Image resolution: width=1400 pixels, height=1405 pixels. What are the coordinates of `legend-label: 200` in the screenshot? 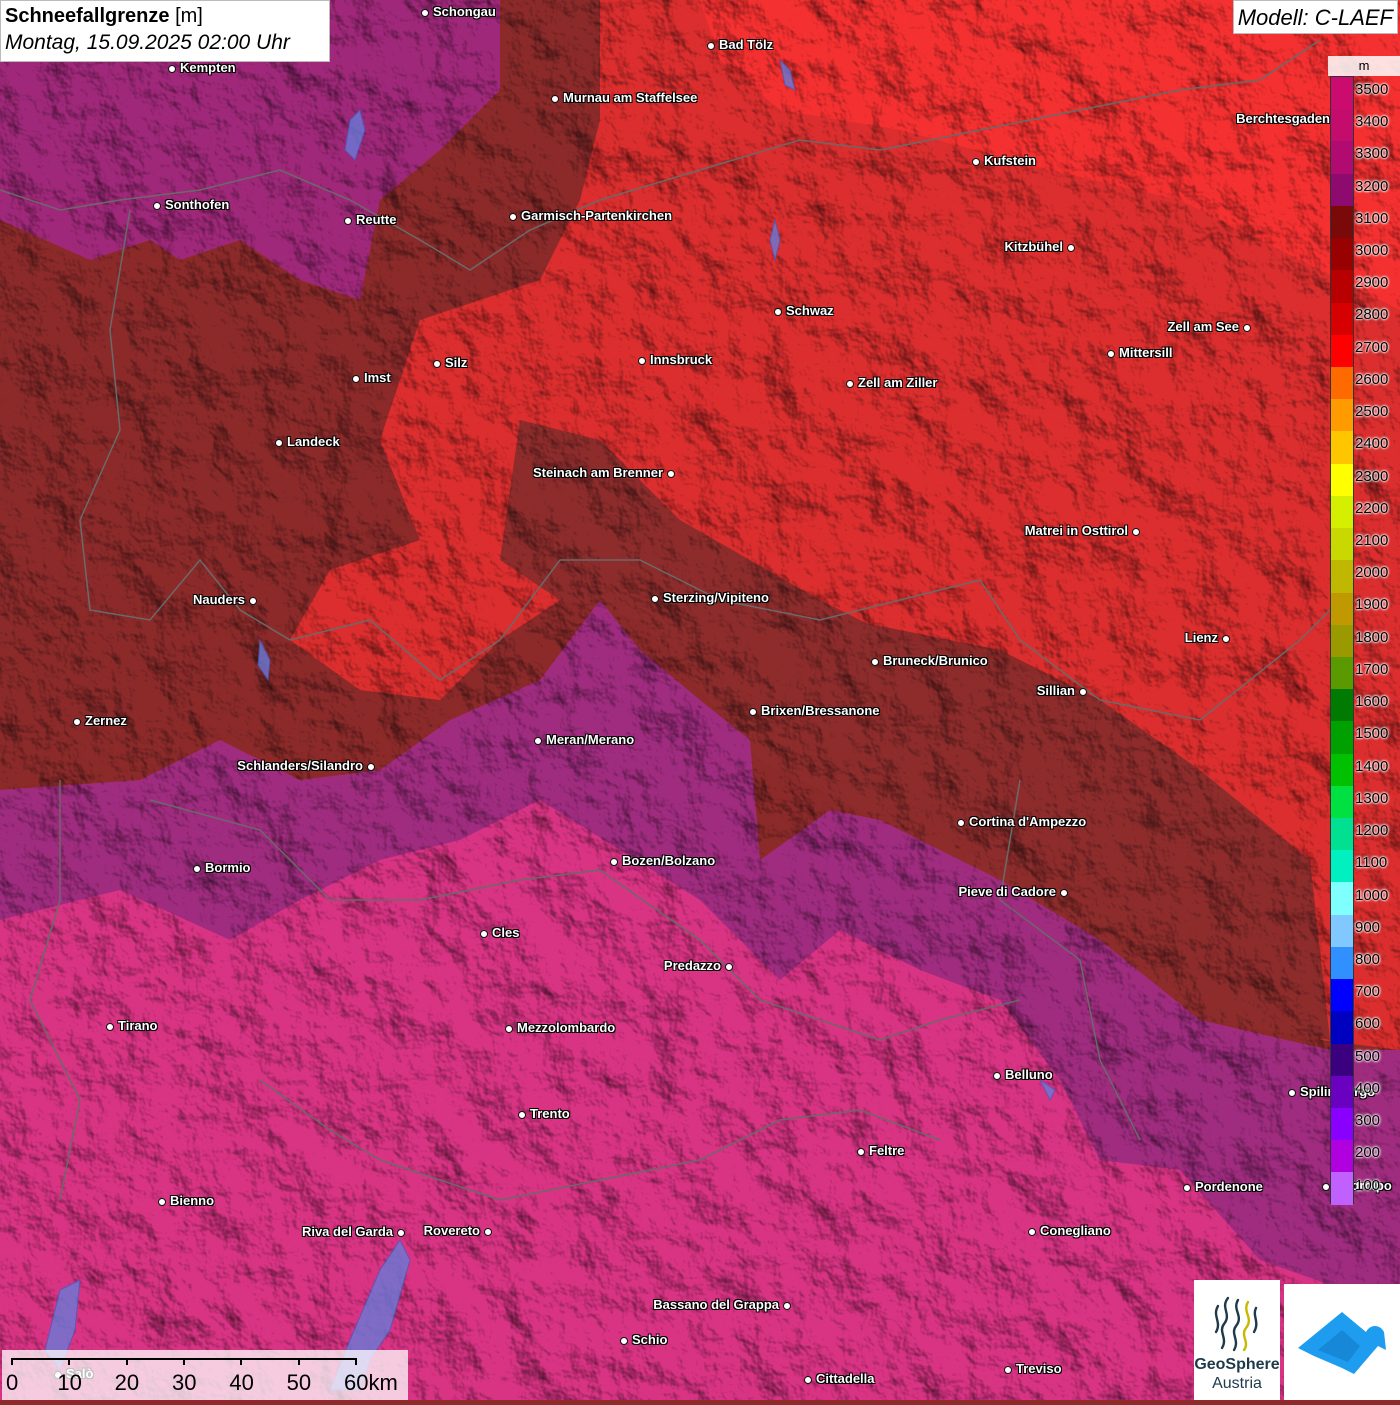 It's located at (1368, 1153).